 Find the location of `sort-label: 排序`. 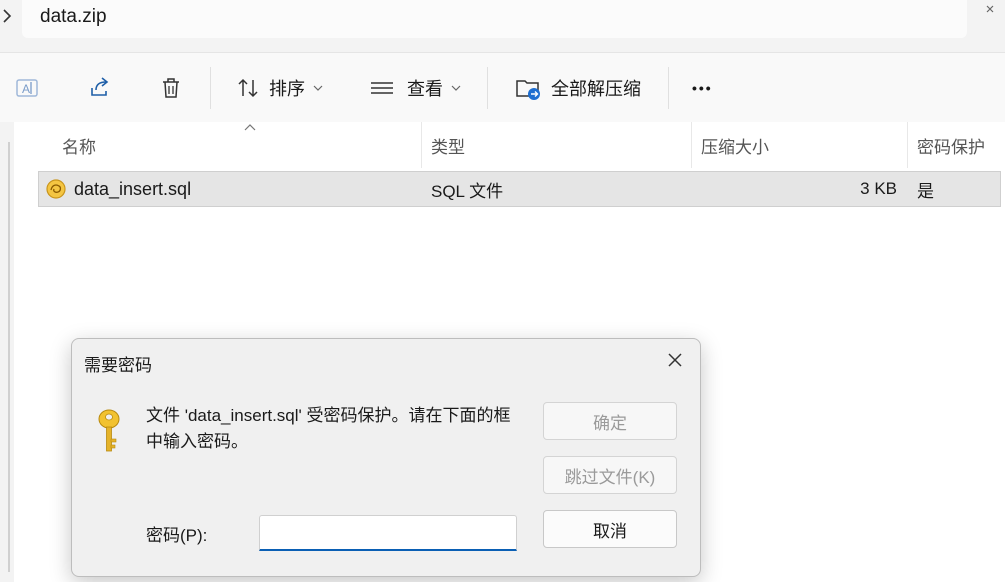

sort-label: 排序 is located at coordinates (287, 89).